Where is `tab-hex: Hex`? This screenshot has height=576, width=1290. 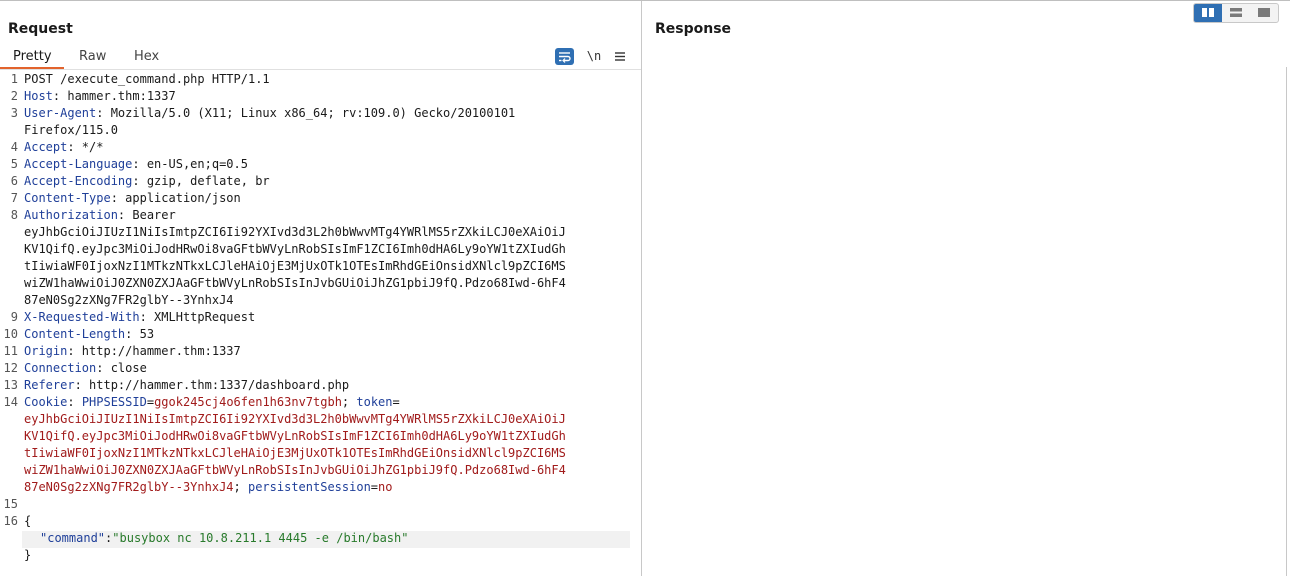 tab-hex: Hex is located at coordinates (146, 56).